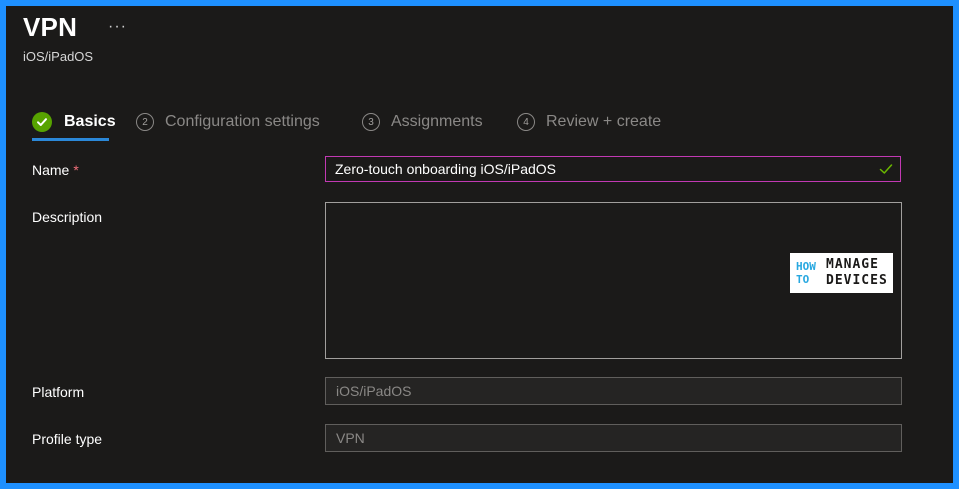 Image resolution: width=959 pixels, height=489 pixels. What do you see at coordinates (50, 27) in the screenshot?
I see `page-title: VPN` at bounding box center [50, 27].